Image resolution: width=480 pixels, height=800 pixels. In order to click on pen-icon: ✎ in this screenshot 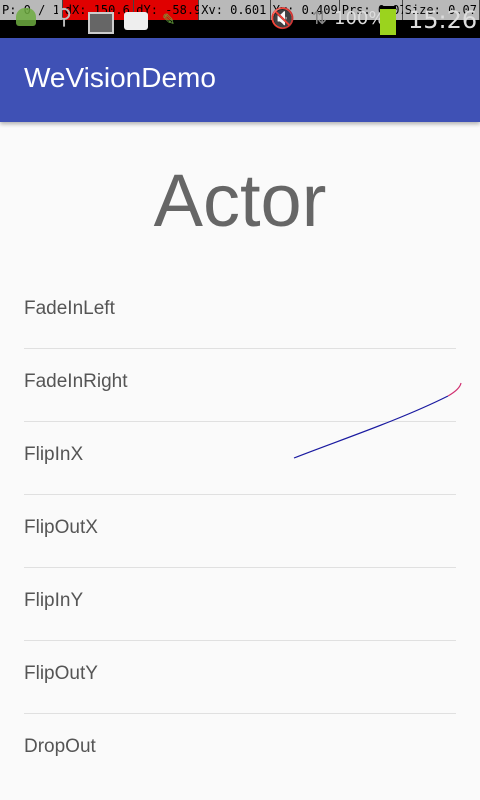, I will do `click(169, 19)`.